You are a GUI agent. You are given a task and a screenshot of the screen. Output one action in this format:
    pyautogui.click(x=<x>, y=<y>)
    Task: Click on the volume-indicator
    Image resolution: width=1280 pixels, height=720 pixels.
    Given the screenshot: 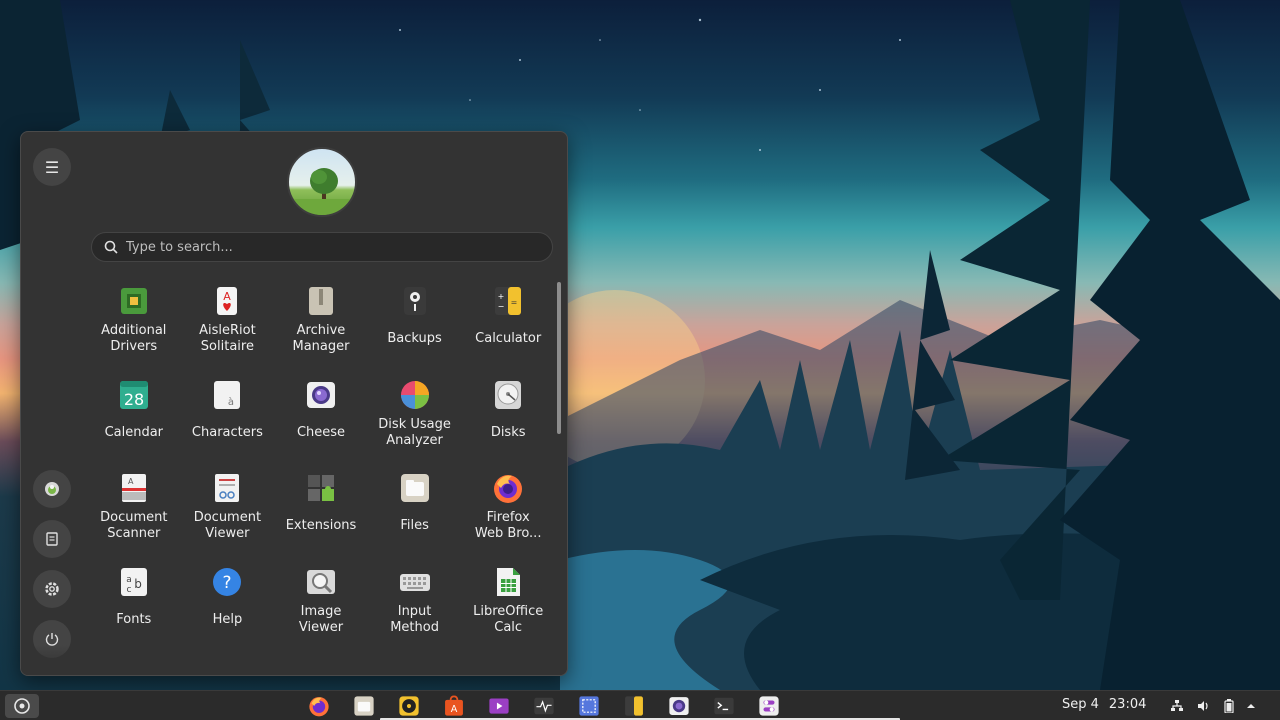 What is the action you would take?
    pyautogui.click(x=1203, y=706)
    